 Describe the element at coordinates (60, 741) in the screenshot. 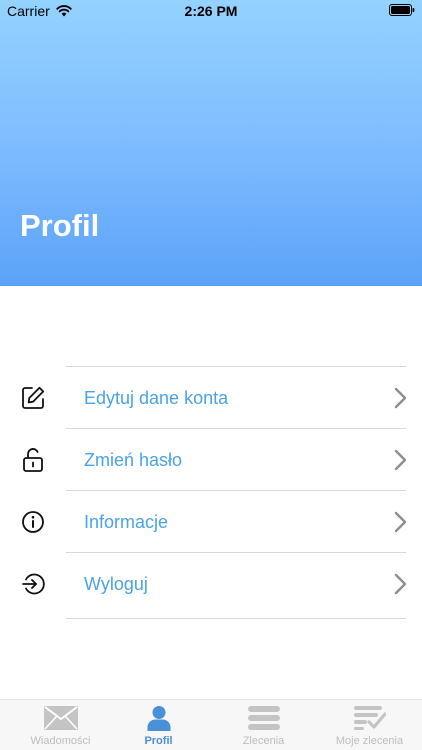

I see `tab-label: Wiadomości` at that location.